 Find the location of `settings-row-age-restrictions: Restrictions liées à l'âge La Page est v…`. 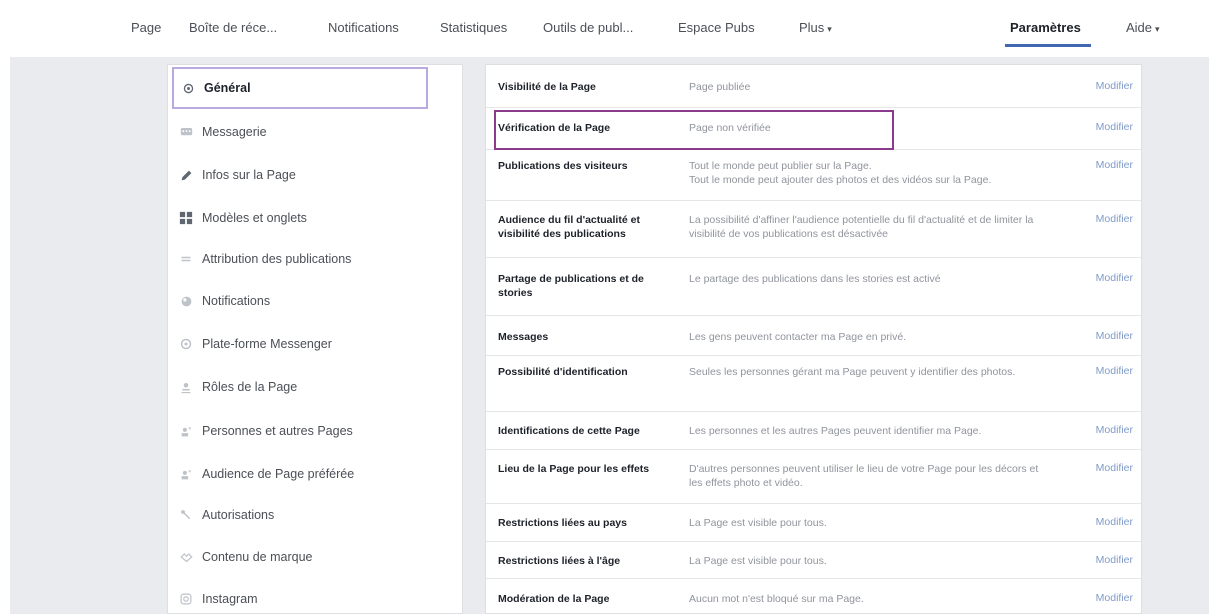

settings-row-age-restrictions: Restrictions liées à l'âge La Page est v… is located at coordinates (813, 560).